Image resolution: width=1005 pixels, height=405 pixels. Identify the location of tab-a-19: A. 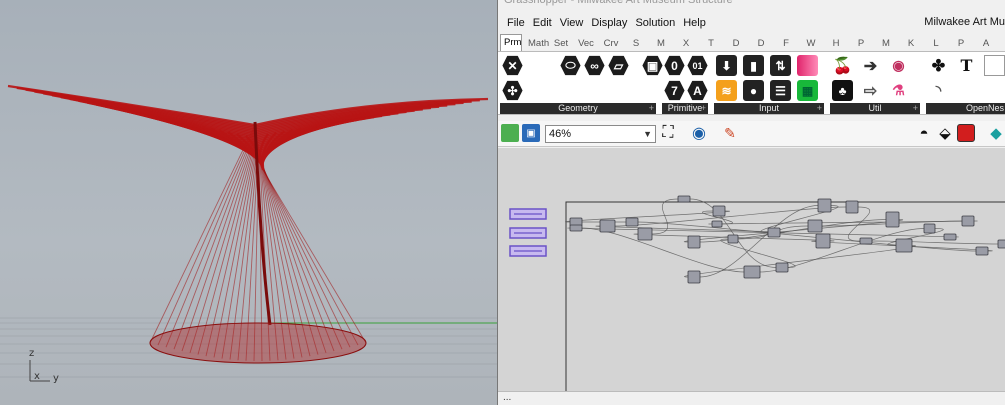
(986, 43).